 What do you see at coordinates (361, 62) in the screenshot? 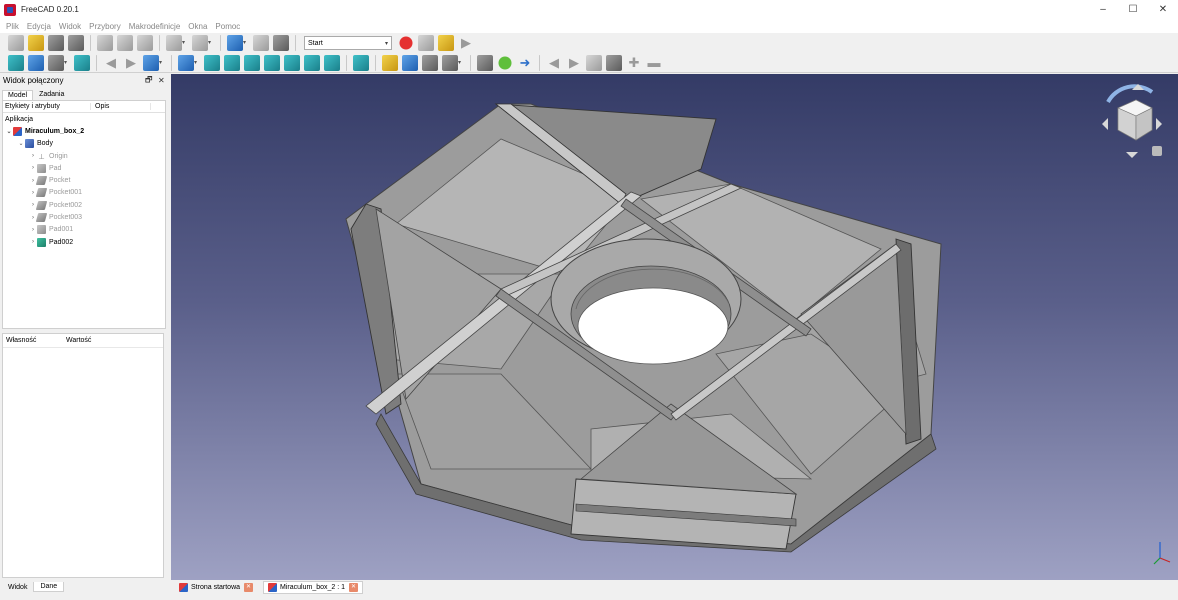
I see `measure-icon` at bounding box center [361, 62].